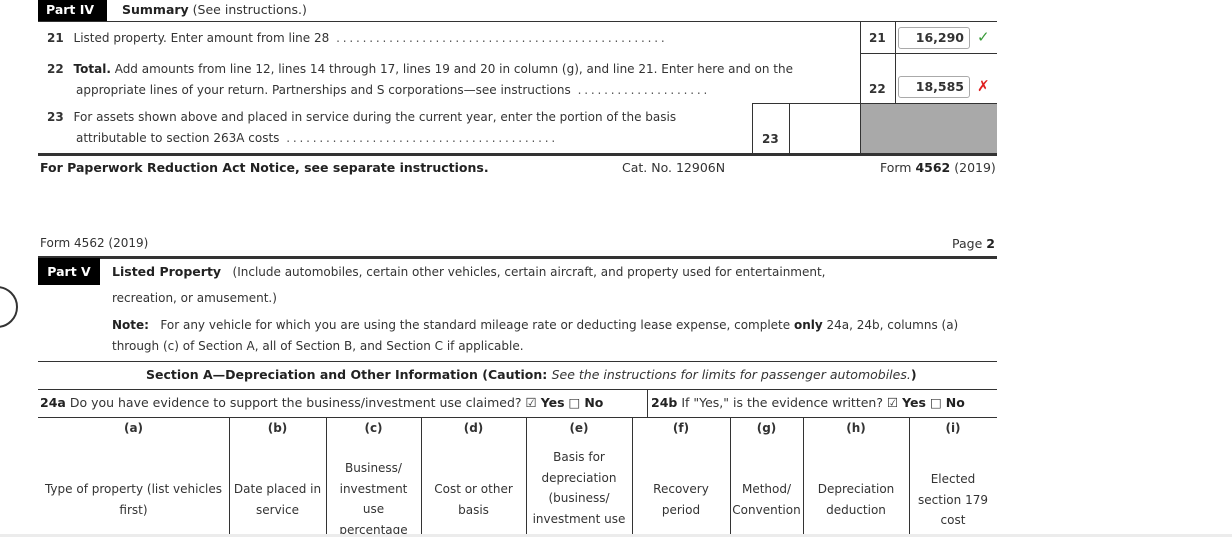 The width and height of the screenshot is (1232, 540). I want to click on q24-divider, so click(647, 403).